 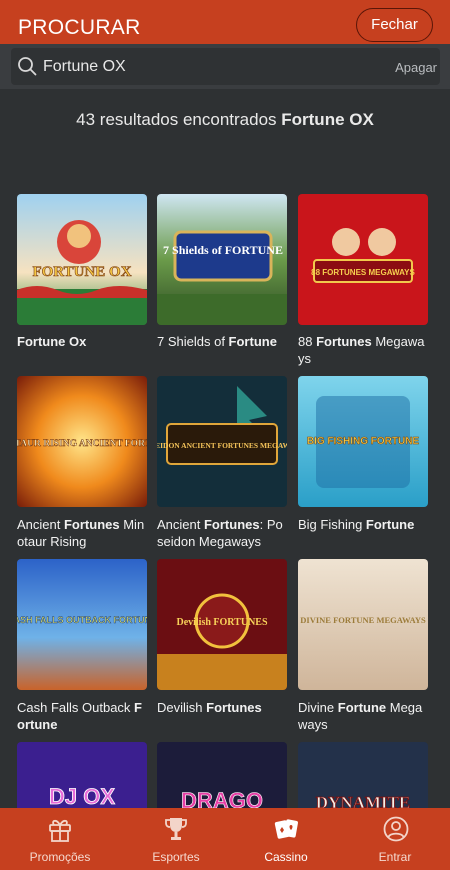 What do you see at coordinates (363, 272) in the screenshot?
I see `game-art-text: 88 FORTUNES MEGAWAYS` at bounding box center [363, 272].